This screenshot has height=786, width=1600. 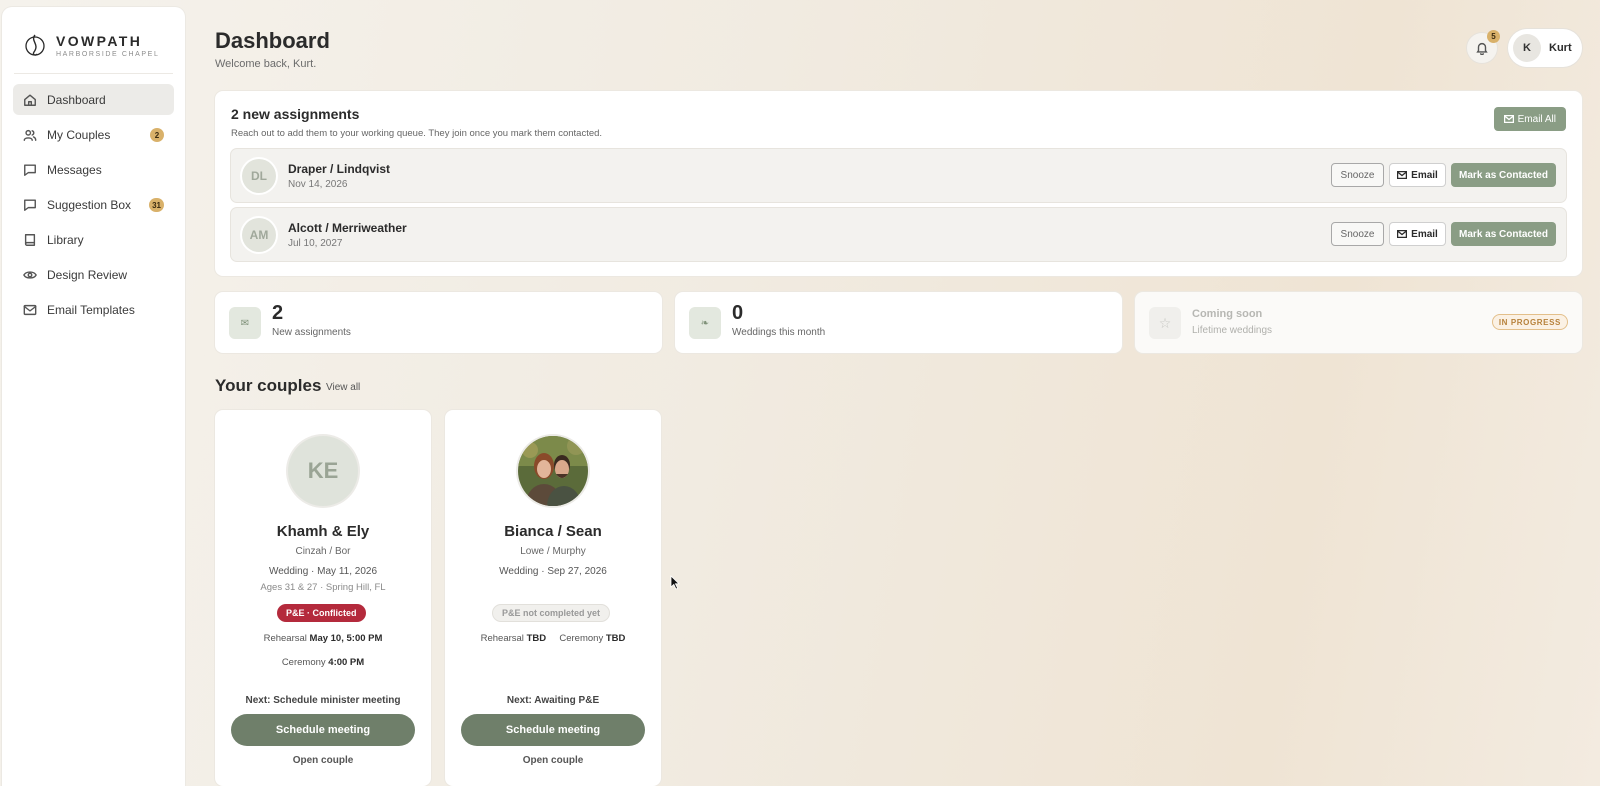 I want to click on email-all-button: Email All, so click(x=1529, y=119).